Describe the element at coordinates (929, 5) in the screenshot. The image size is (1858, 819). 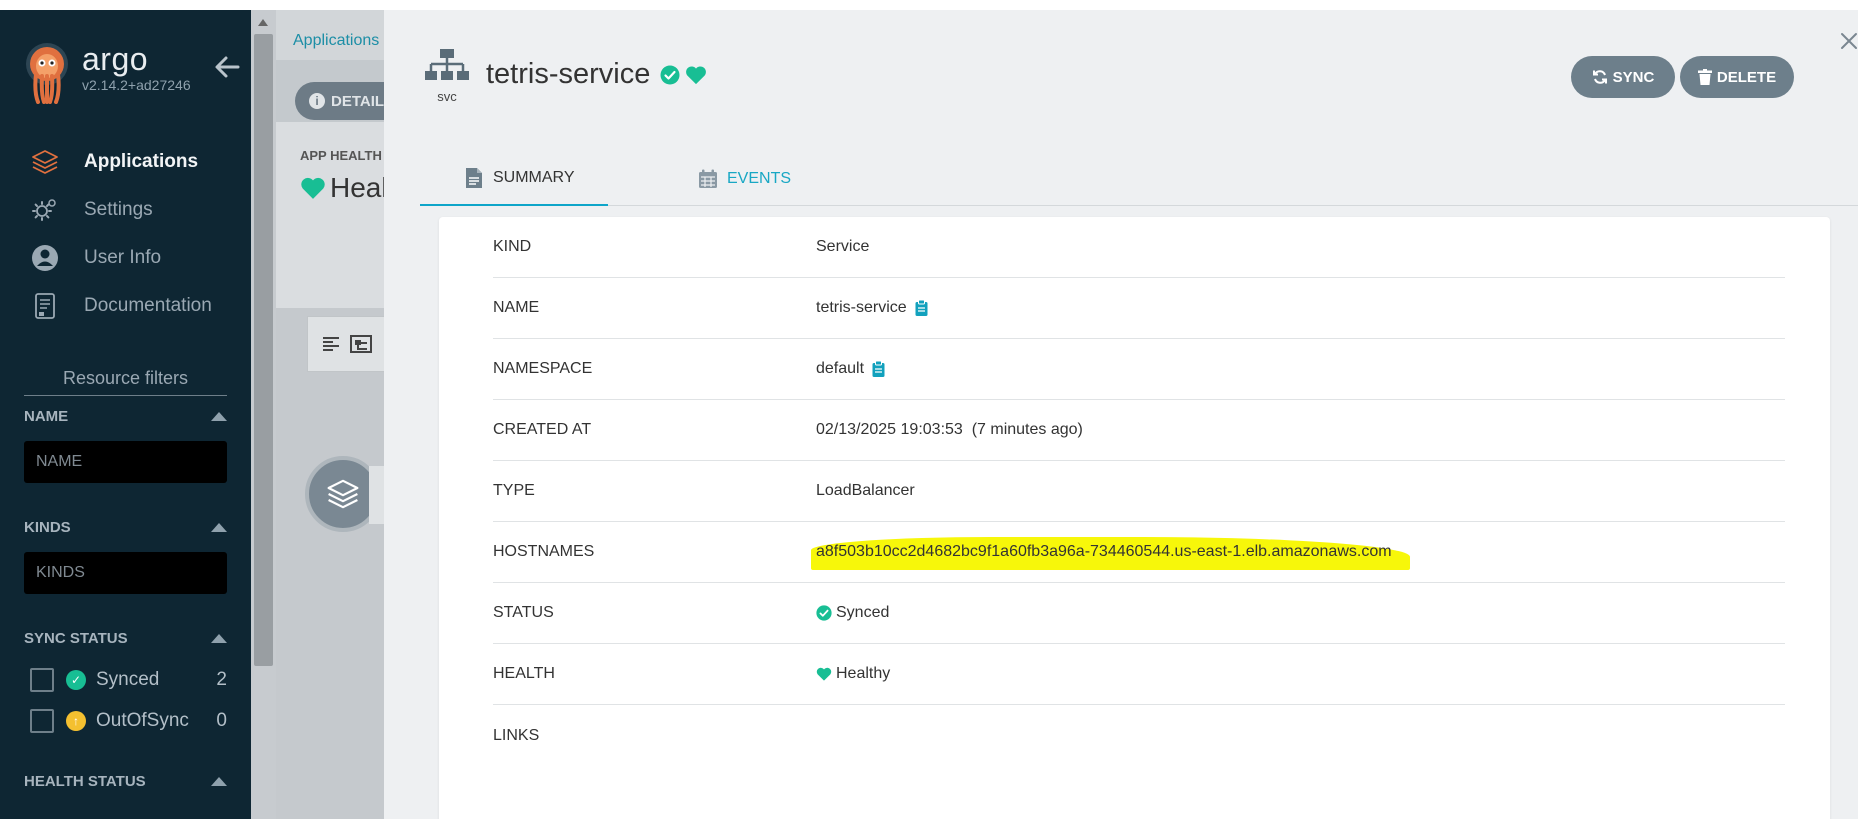
I see `top-strip` at that location.